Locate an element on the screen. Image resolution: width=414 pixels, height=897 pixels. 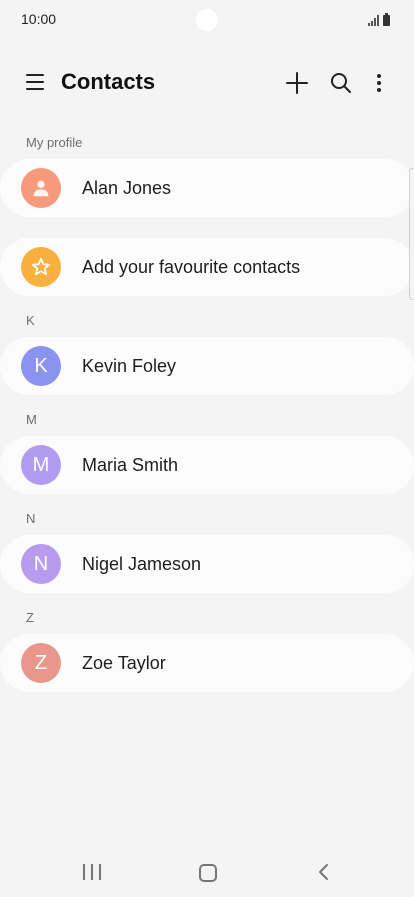
section-label-my-profile: My profile is located at coordinates (54, 142).